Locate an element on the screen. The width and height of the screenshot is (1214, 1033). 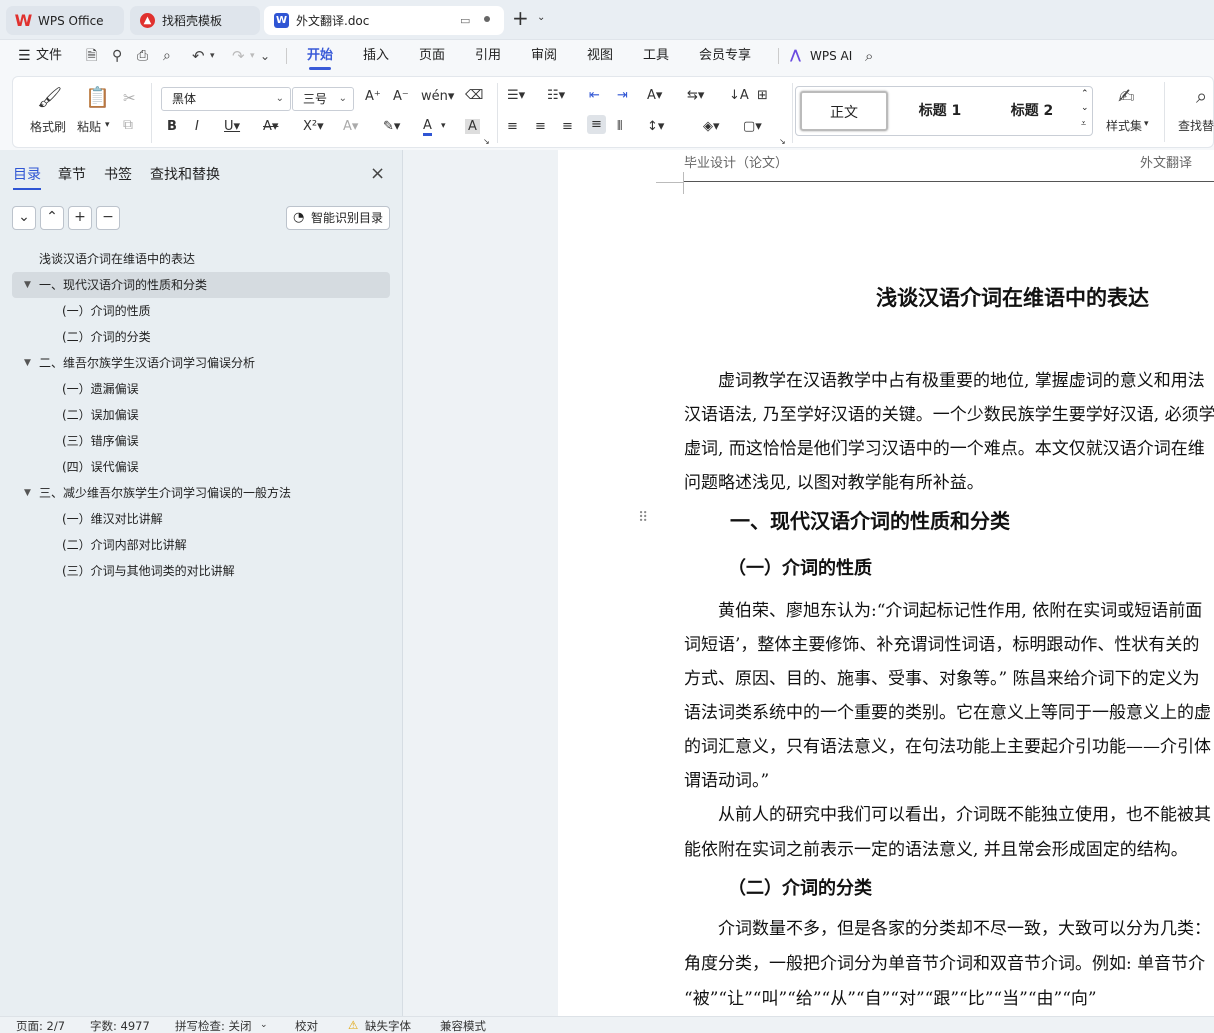
menu-insert: 插入 is located at coordinates (376, 56).